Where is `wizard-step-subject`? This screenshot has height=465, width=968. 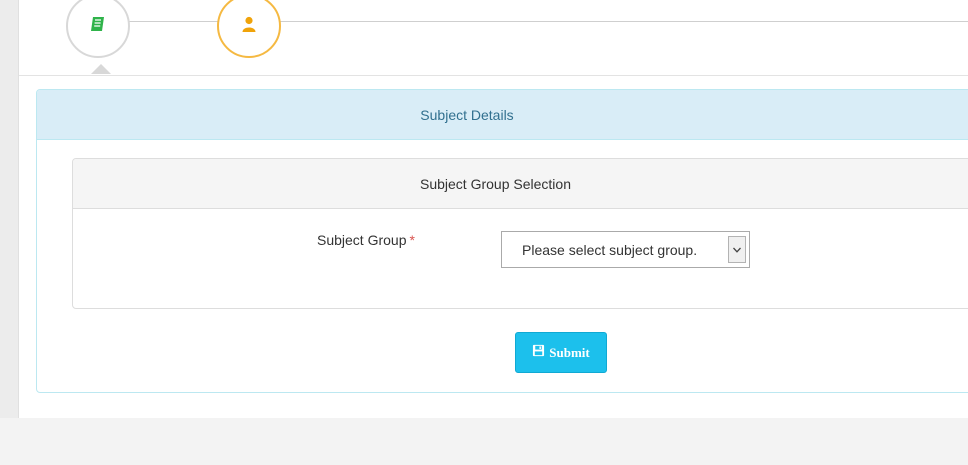
wizard-step-subject is located at coordinates (98, 29).